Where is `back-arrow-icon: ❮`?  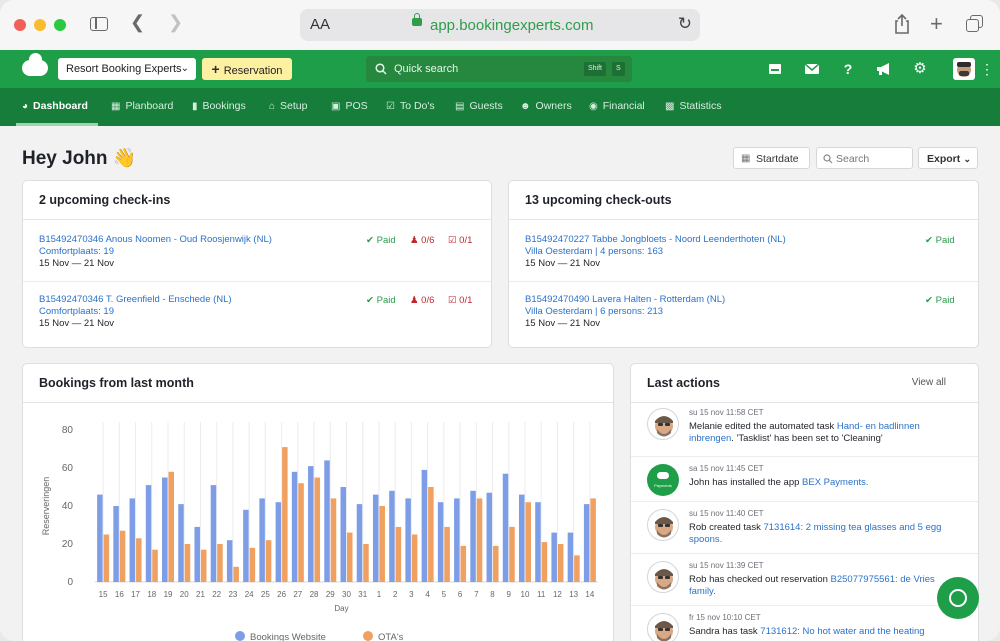 back-arrow-icon: ❮ is located at coordinates (137, 22).